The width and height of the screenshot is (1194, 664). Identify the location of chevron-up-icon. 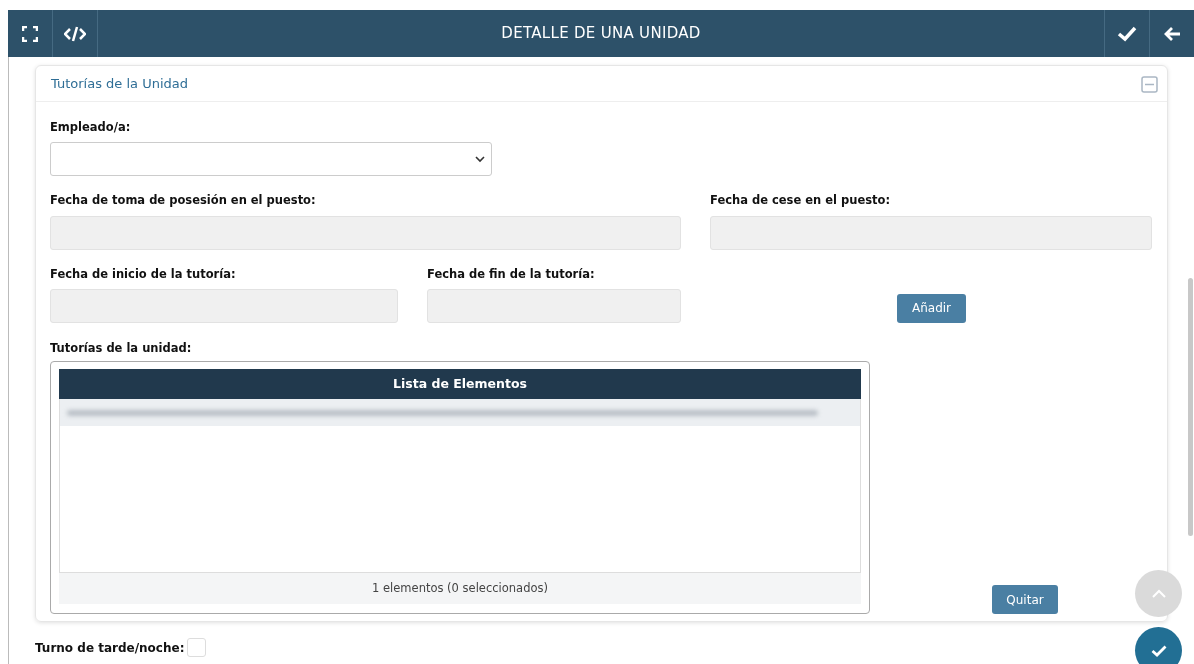
(1158, 593).